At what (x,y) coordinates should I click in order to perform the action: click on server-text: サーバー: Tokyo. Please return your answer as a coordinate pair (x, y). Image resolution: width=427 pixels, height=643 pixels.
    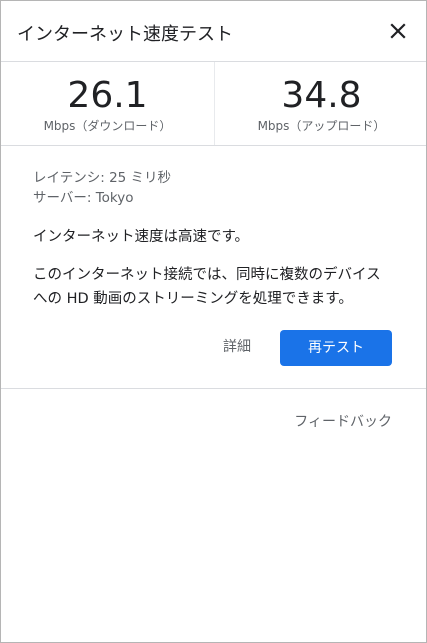
    Looking at the image, I should click on (83, 198).